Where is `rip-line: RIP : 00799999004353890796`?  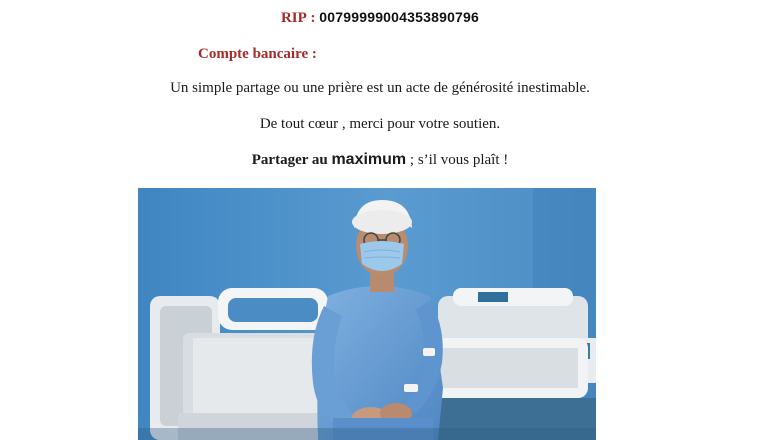
rip-line: RIP : 00799999004353890796 is located at coordinates (380, 18).